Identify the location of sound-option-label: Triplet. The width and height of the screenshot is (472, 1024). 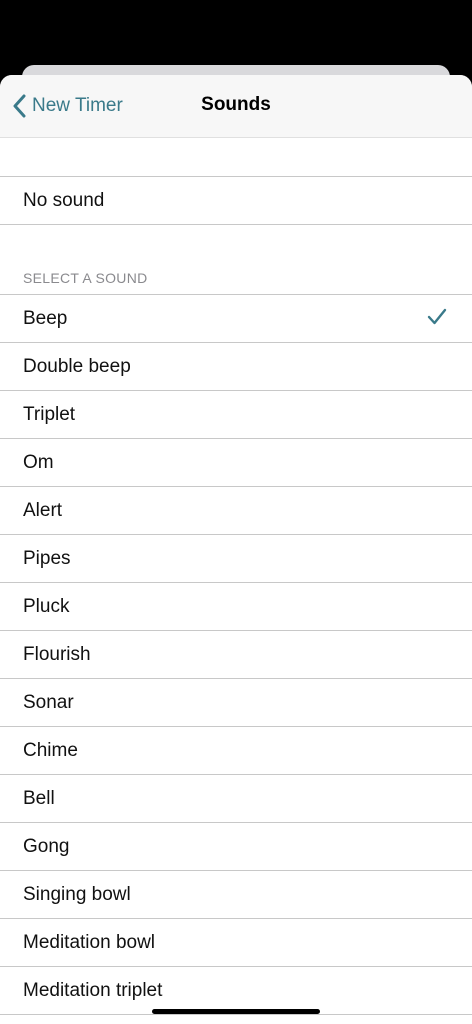
(49, 414).